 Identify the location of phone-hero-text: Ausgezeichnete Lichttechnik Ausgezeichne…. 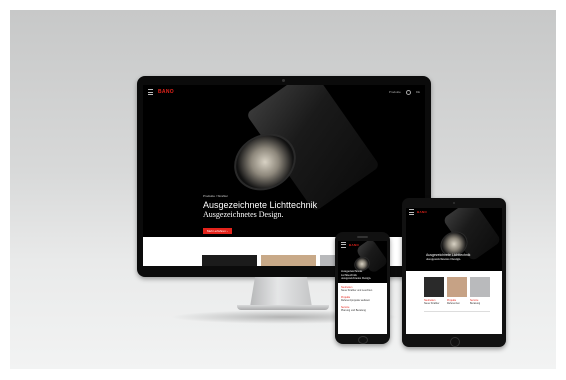
(356, 275).